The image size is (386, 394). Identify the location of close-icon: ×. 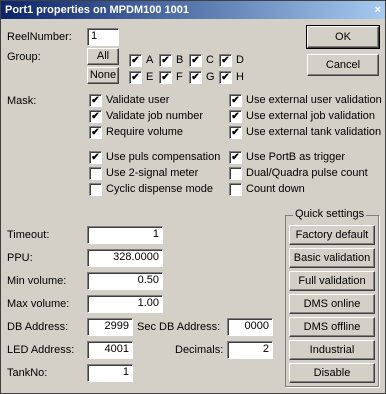
(378, 10).